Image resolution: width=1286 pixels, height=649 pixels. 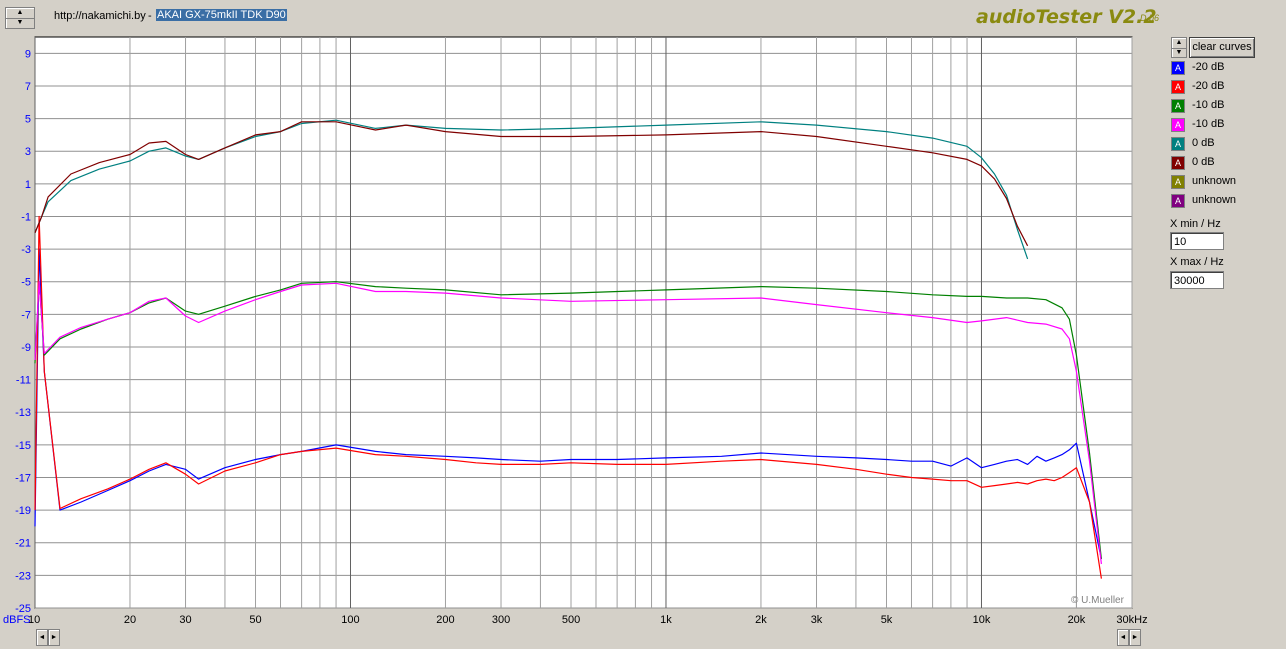 I want to click on x-tick-label: 30, so click(x=185, y=620).